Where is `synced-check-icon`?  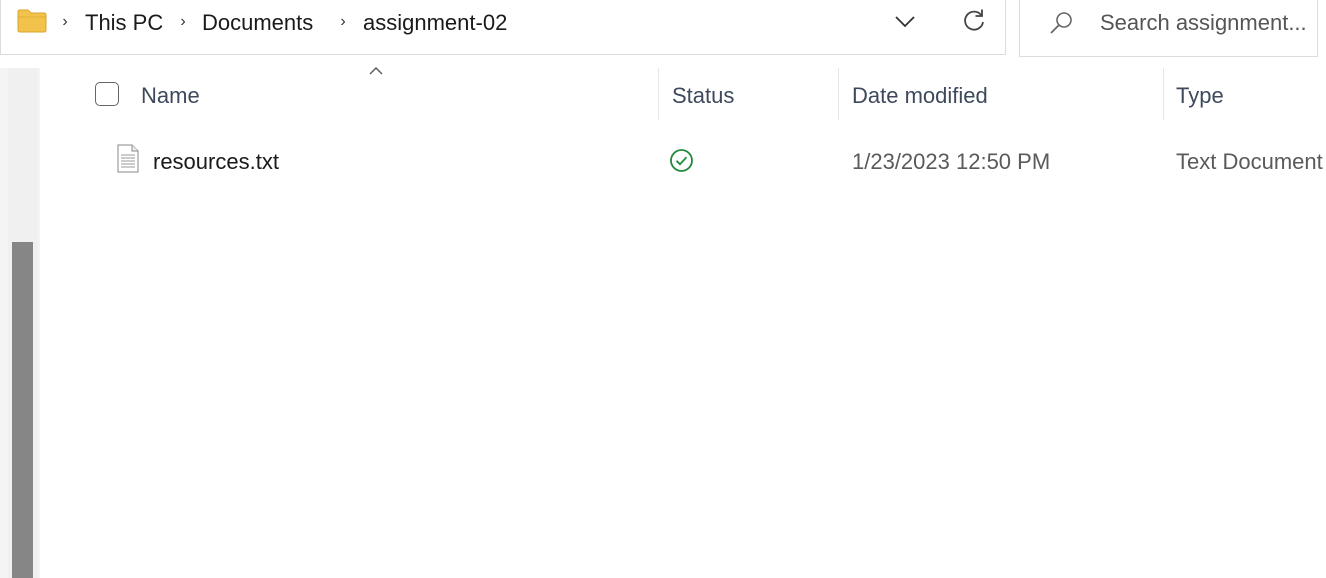 synced-check-icon is located at coordinates (681, 160).